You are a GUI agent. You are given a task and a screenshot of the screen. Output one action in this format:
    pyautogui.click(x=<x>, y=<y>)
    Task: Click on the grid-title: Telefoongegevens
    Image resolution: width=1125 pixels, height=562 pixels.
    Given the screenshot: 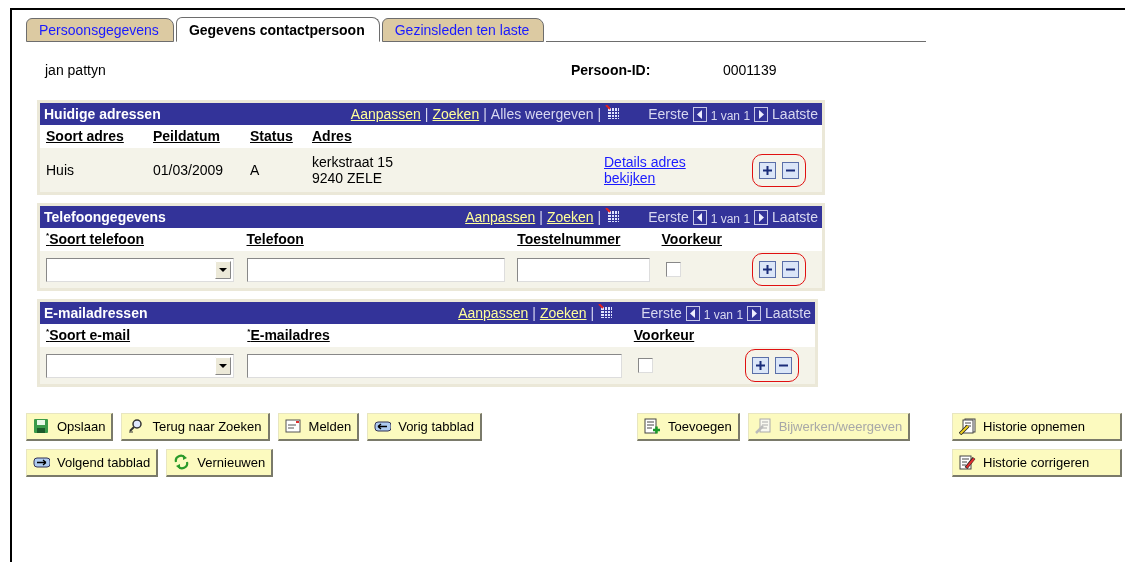 What is the action you would take?
    pyautogui.click(x=105, y=217)
    